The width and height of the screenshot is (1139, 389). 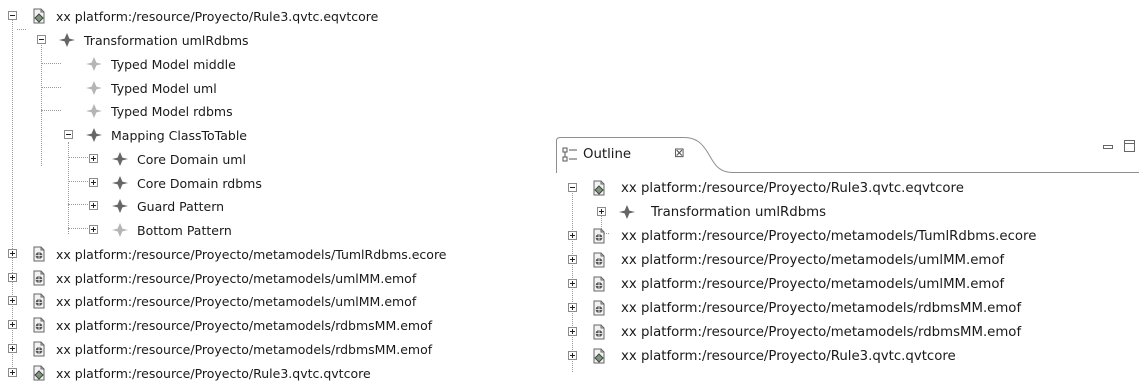 What do you see at coordinates (172, 111) in the screenshot?
I see `tree-node-label: Typed Model rdbms` at bounding box center [172, 111].